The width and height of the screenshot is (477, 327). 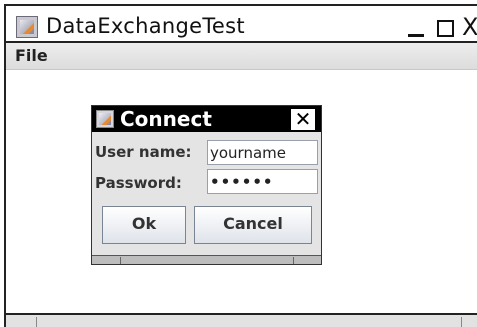 I want to click on window-title-bar: DataExchangeTest X, so click(x=241, y=24).